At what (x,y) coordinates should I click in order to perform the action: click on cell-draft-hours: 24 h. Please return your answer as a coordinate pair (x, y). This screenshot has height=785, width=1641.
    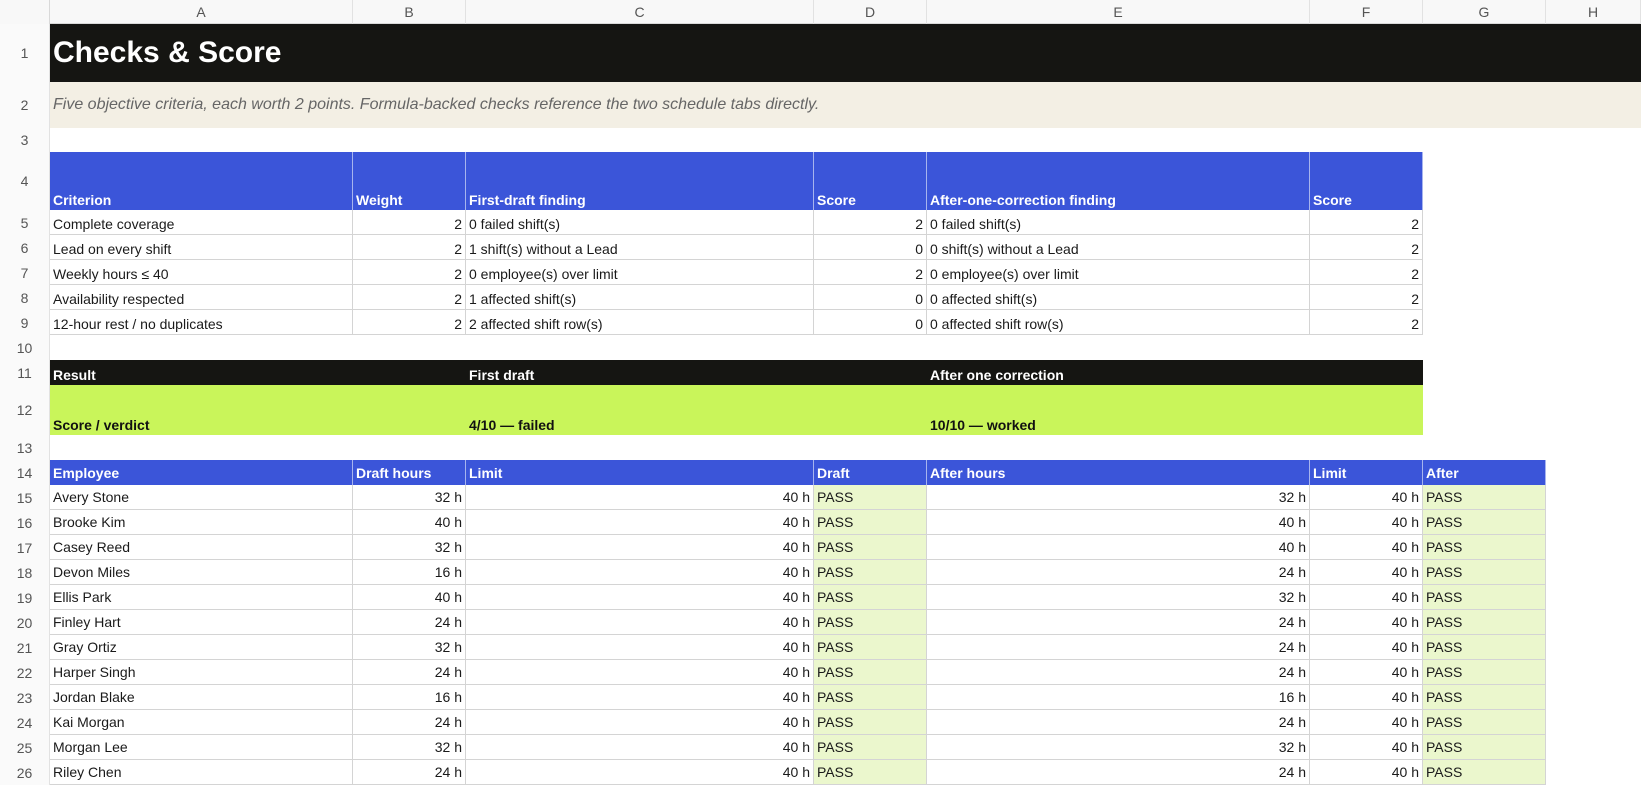
    Looking at the image, I should click on (409, 622).